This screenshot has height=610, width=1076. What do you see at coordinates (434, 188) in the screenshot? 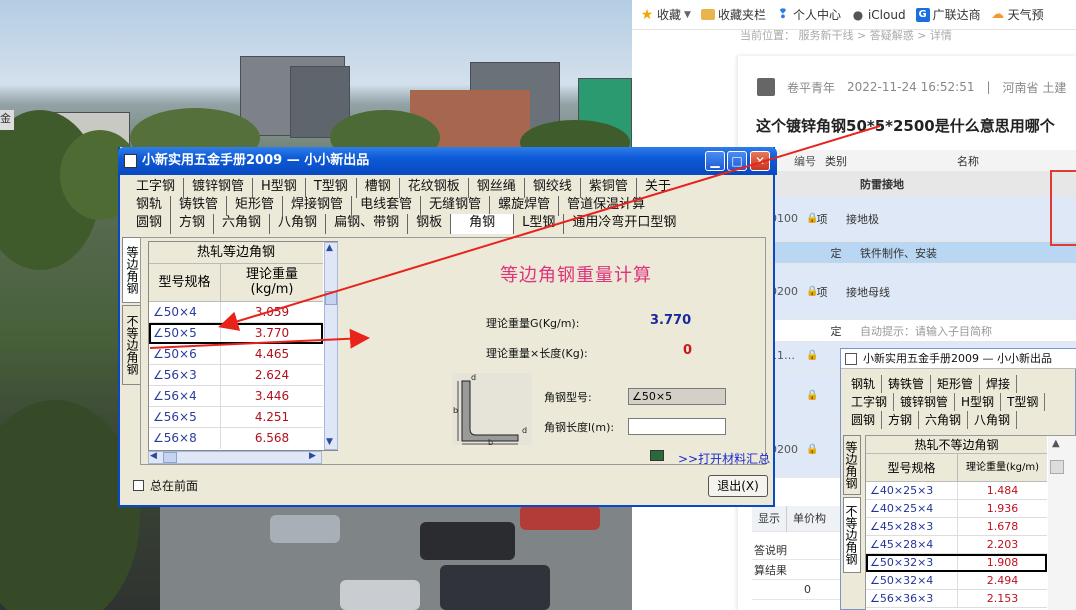
I see `tab-checker-plate: 花纹钢板` at bounding box center [434, 188].